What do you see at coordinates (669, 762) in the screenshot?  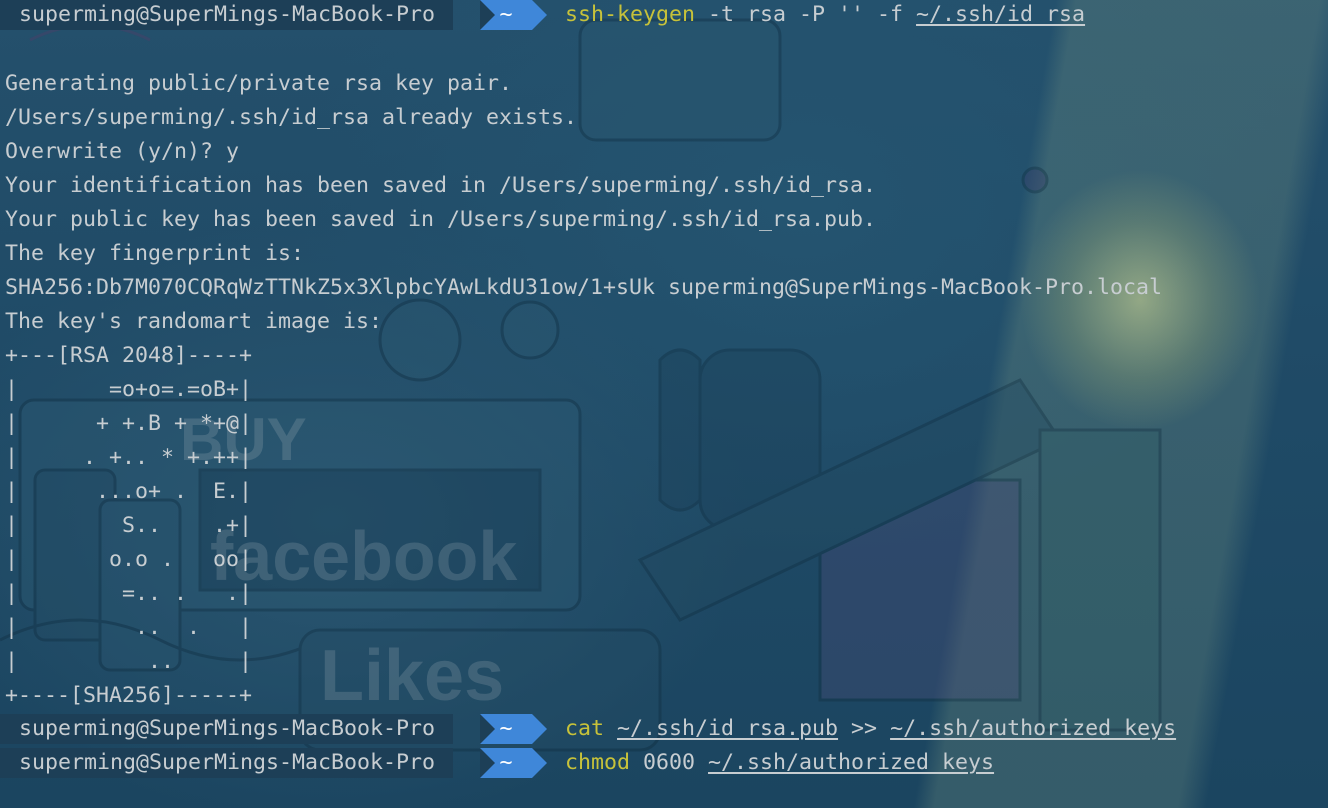 I see `command-args: 0600` at bounding box center [669, 762].